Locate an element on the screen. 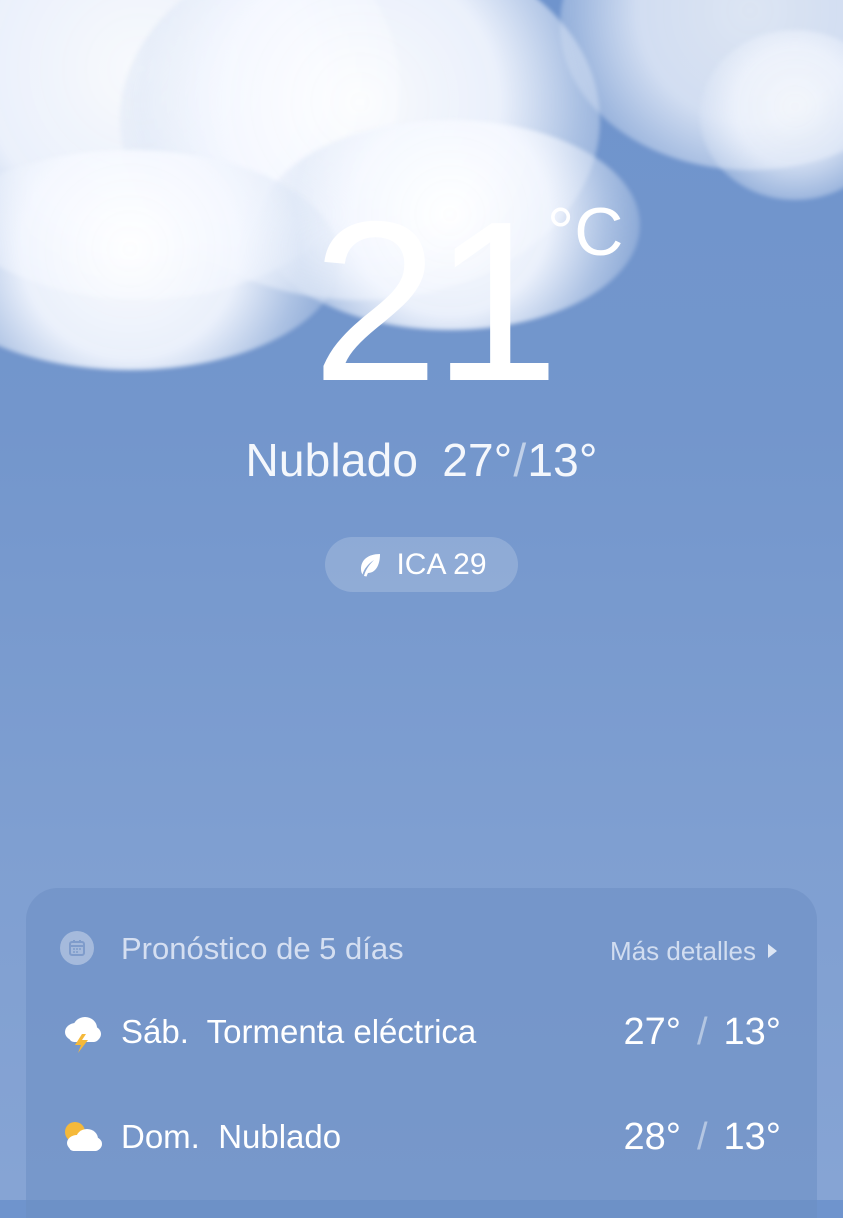  more-details-label: Más detalles is located at coordinates (683, 951).